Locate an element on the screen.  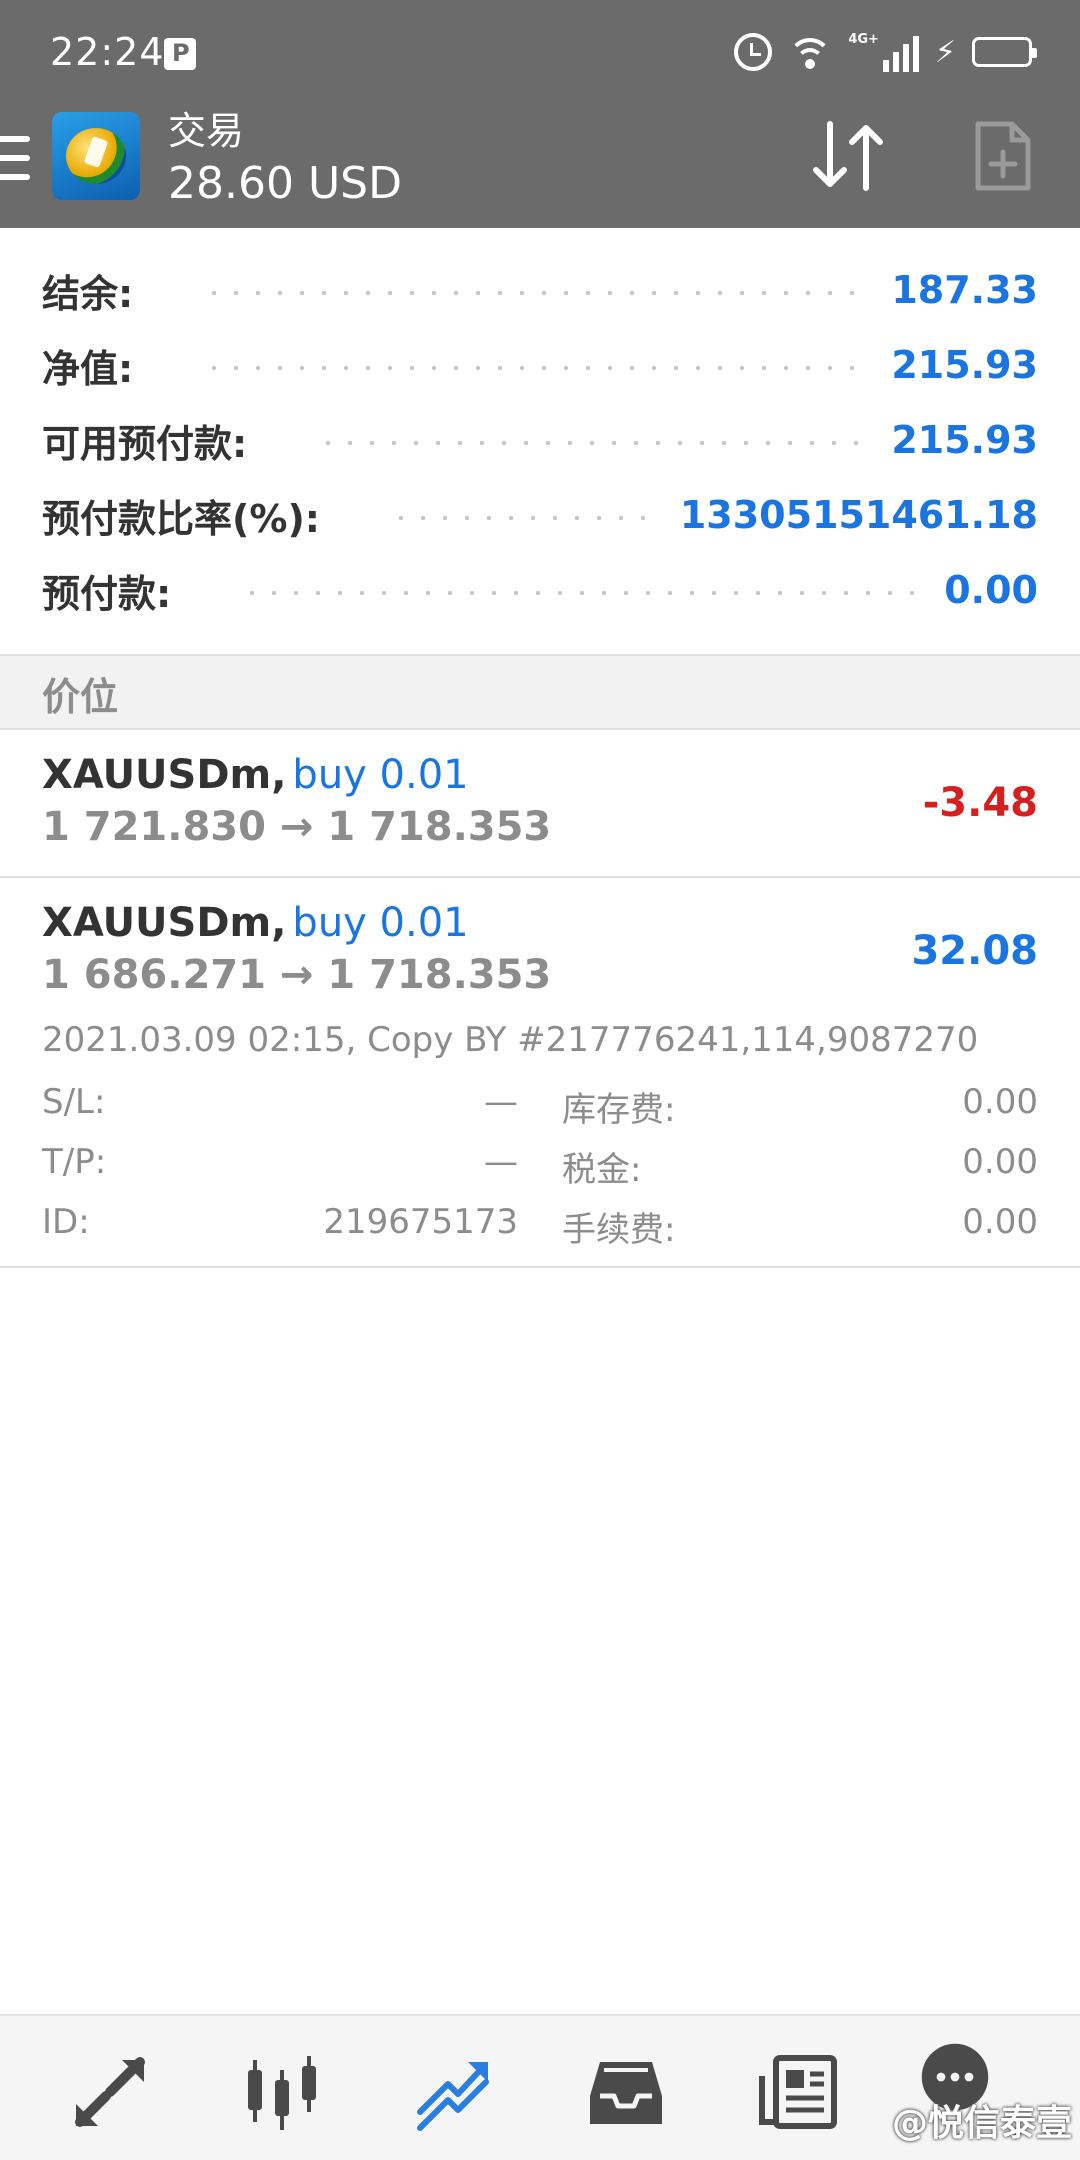
positions-header: 价位 is located at coordinates (540, 693).